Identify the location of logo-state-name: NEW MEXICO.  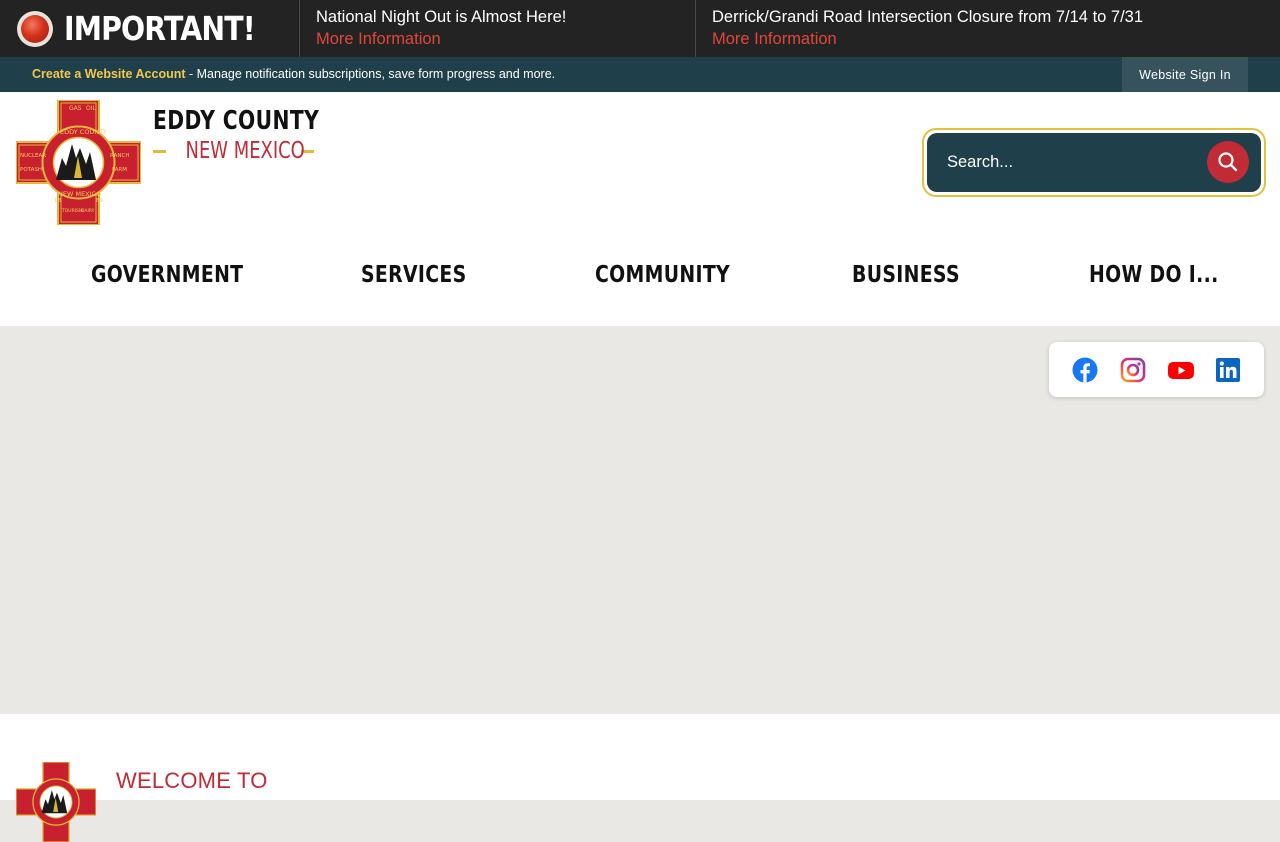
(245, 151).